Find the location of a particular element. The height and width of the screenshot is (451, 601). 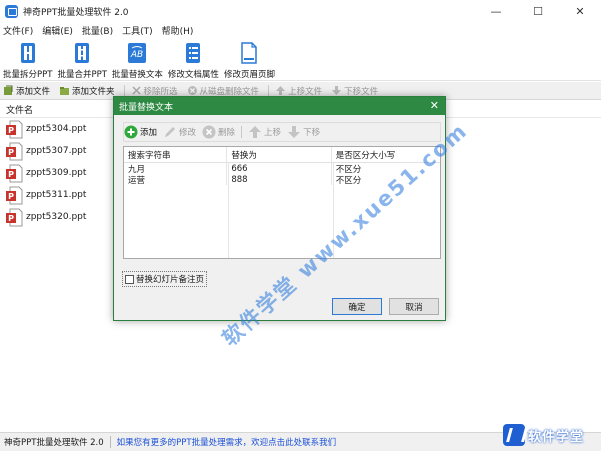

edit-rule-label: 修改 is located at coordinates (188, 133).